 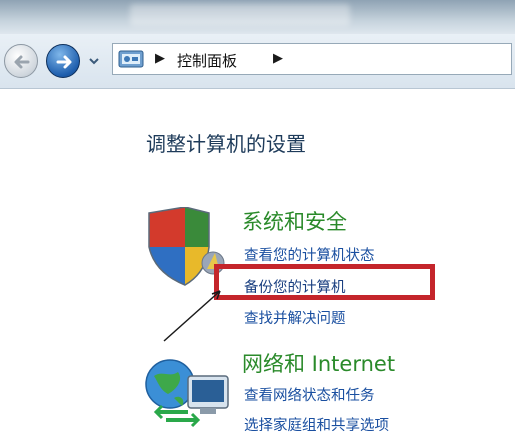 What do you see at coordinates (207, 60) in the screenshot?
I see `breadcrumb-control-panel: 控制面板` at bounding box center [207, 60].